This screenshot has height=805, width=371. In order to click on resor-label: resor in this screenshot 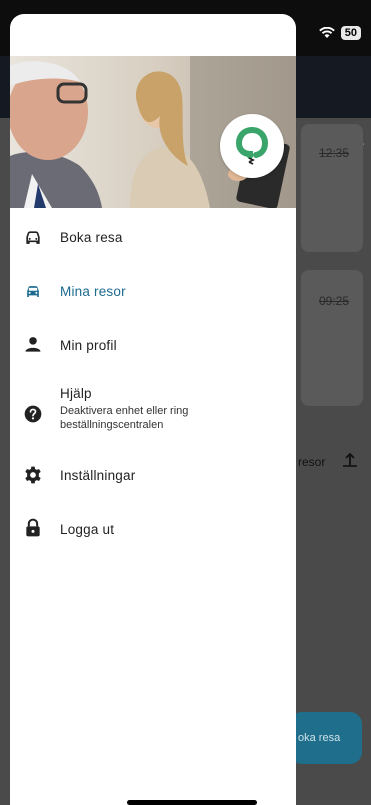, I will do `click(312, 462)`.